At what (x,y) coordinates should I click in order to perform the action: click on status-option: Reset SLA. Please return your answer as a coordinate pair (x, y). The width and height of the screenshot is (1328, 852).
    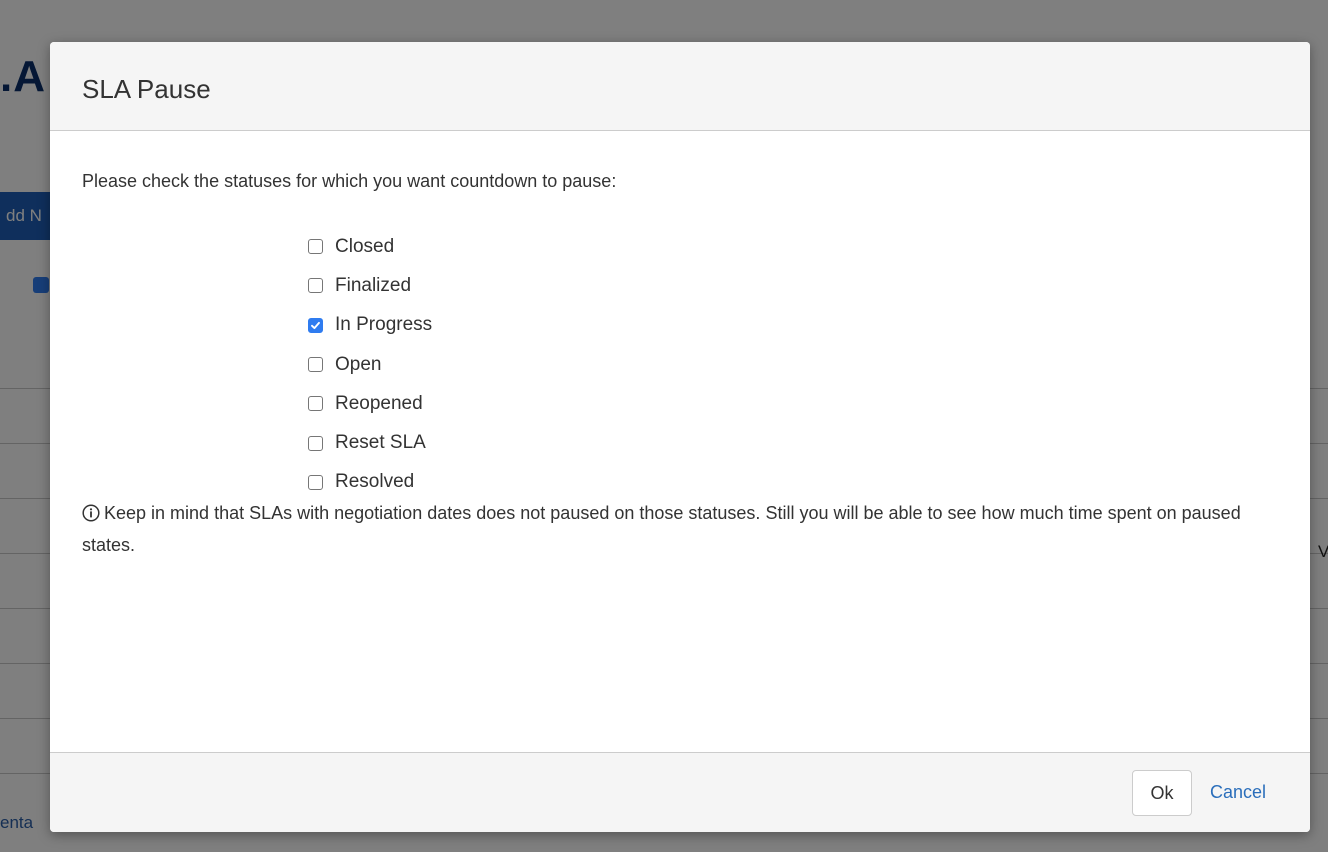
    Looking at the image, I should click on (370, 442).